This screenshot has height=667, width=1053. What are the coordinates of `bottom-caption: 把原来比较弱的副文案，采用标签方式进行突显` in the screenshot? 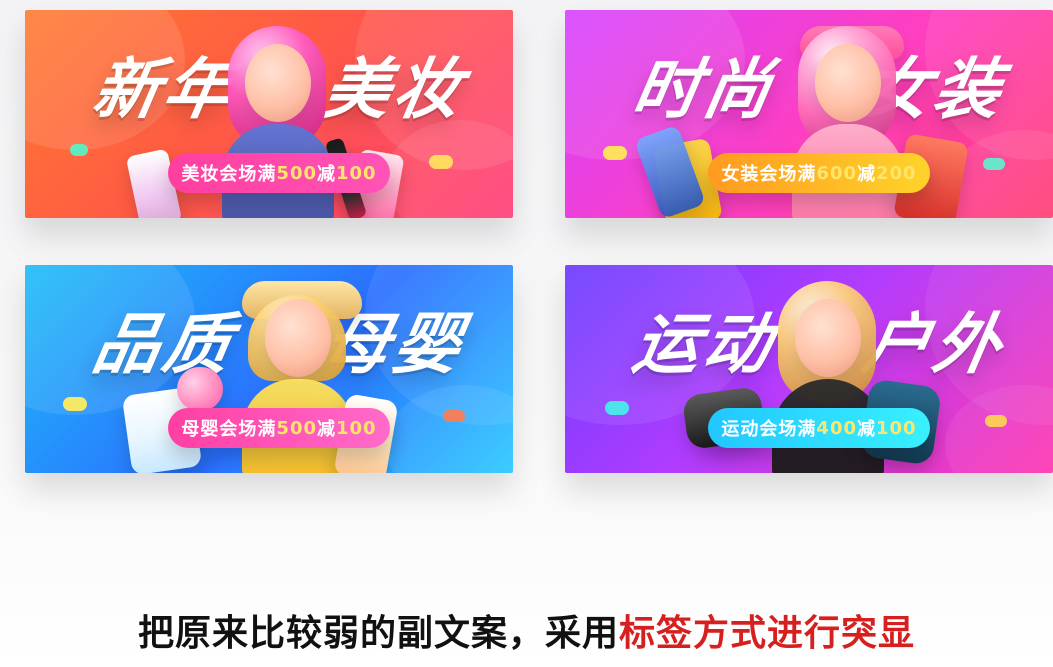 It's located at (526, 630).